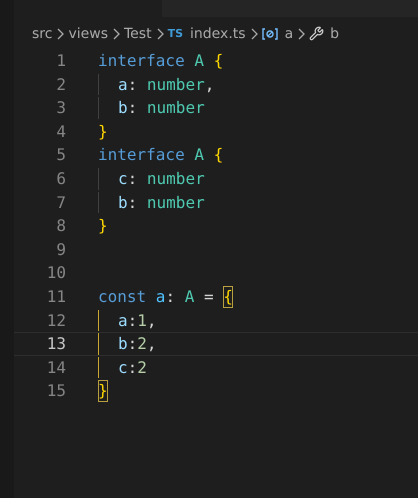 The height and width of the screenshot is (498, 418). I want to click on line-number: 11, so click(56, 297).